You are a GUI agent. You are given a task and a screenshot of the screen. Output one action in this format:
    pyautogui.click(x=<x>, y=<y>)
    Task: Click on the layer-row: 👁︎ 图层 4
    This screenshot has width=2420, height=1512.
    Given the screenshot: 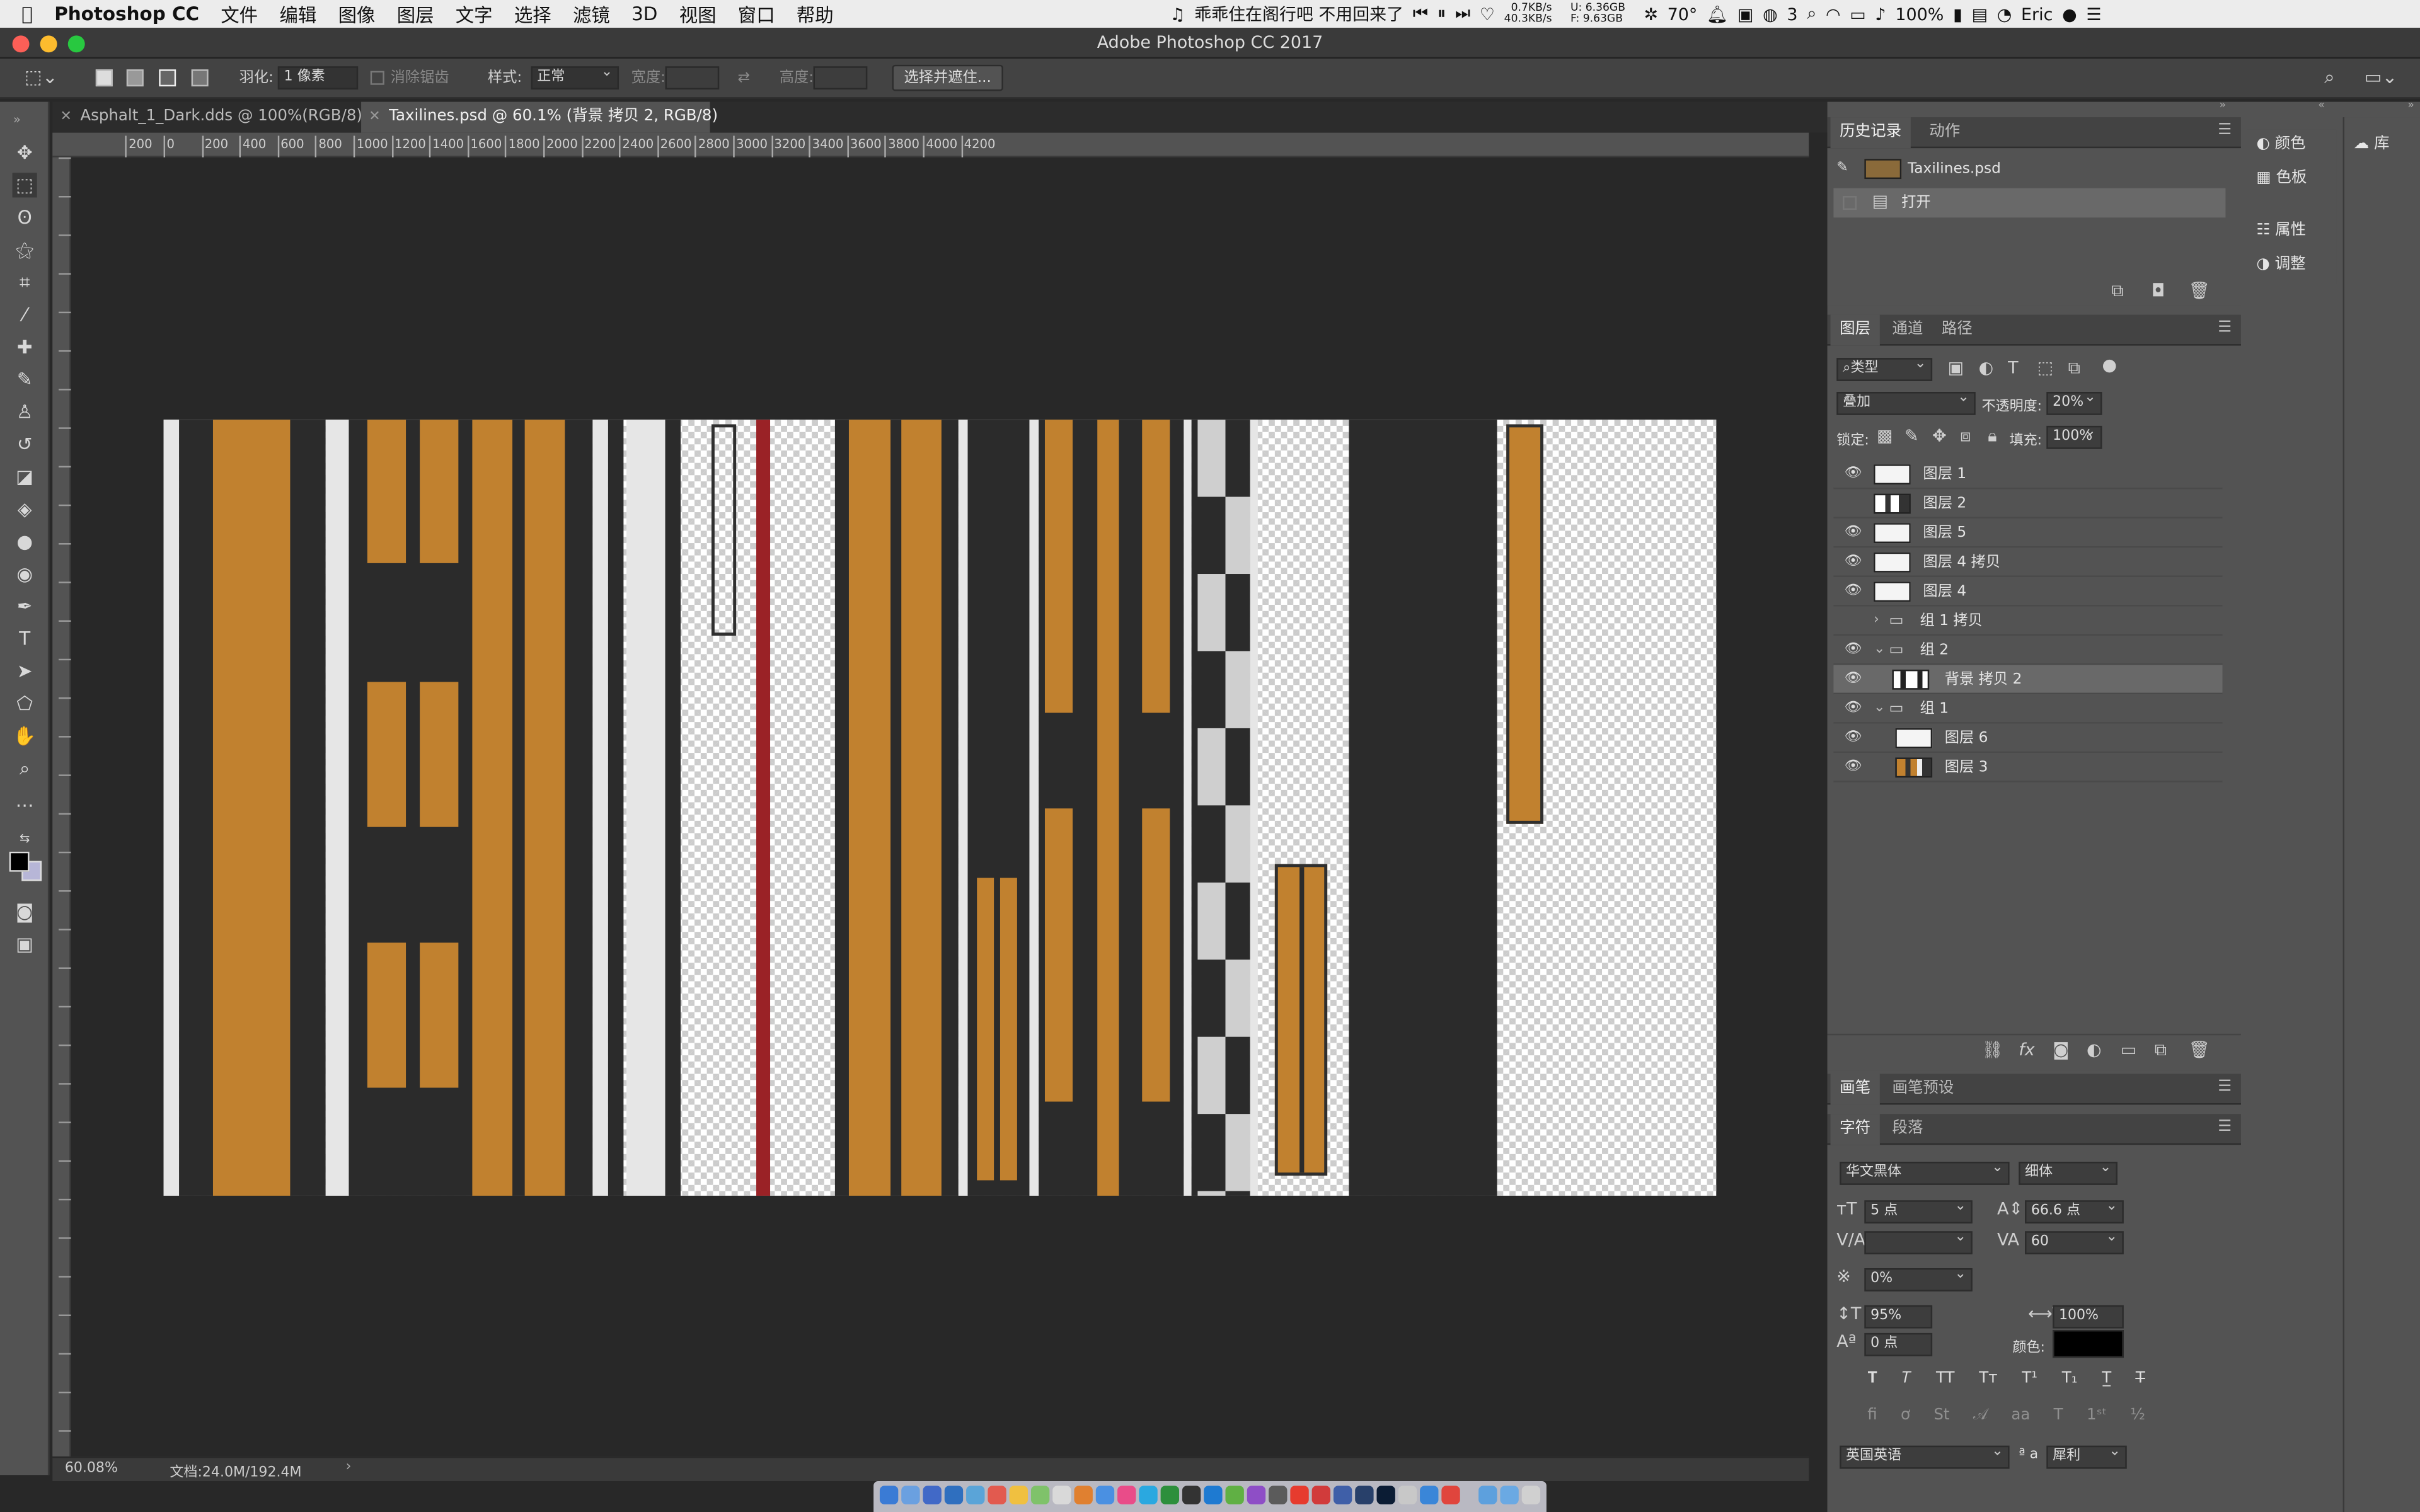 What is the action you would take?
    pyautogui.click(x=2028, y=592)
    